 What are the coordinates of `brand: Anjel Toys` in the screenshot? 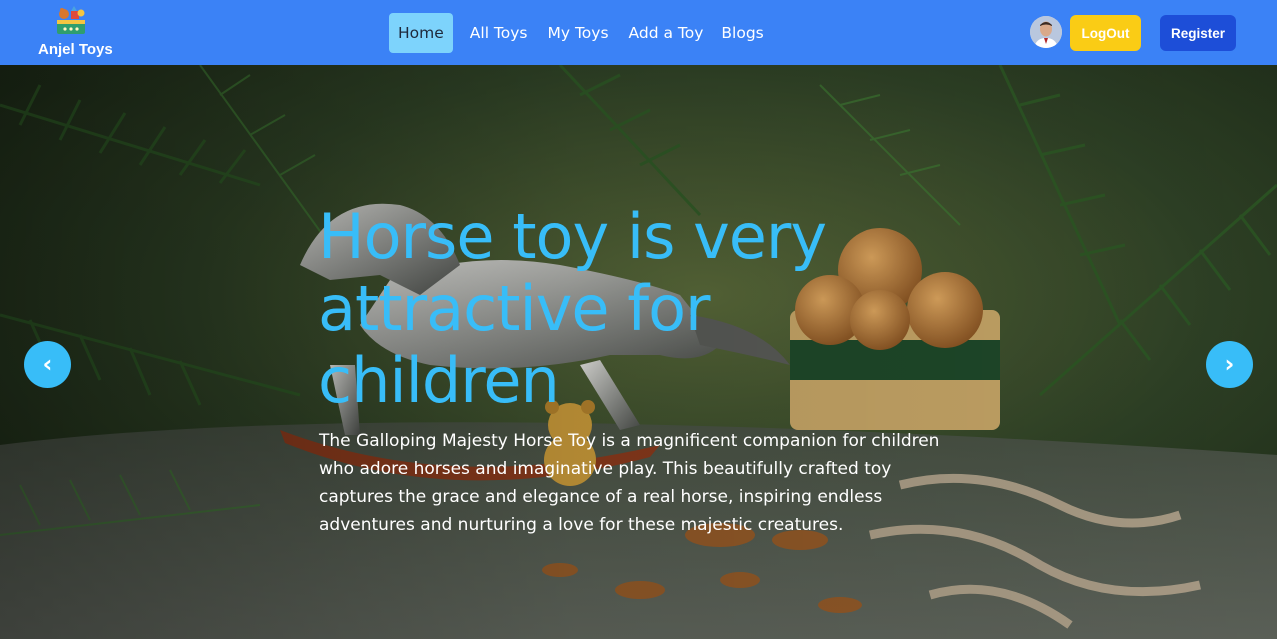 It's located at (78, 33).